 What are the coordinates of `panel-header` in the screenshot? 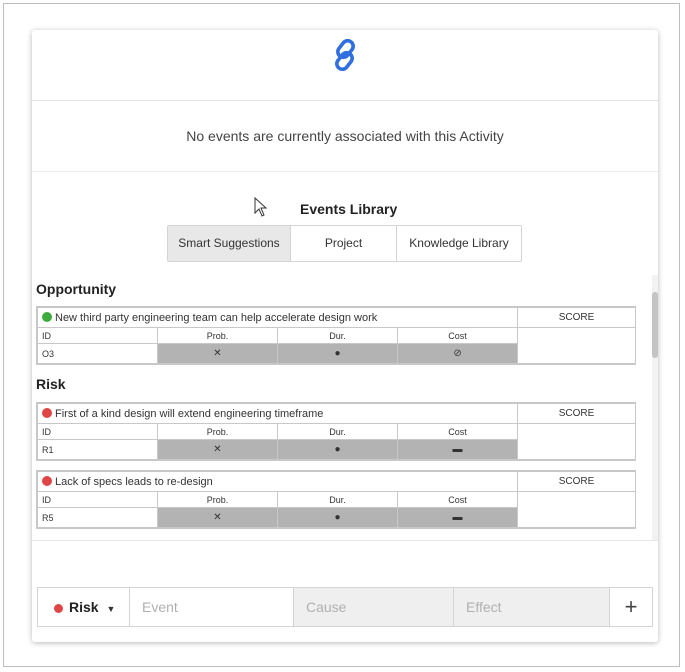 It's located at (345, 65).